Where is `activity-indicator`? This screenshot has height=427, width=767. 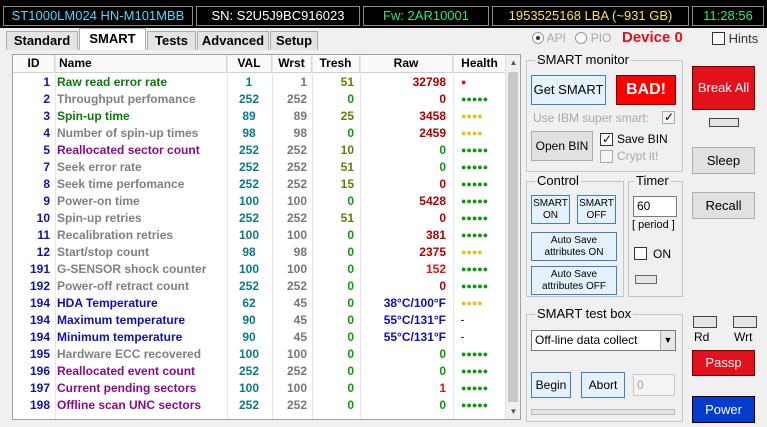 activity-indicator is located at coordinates (724, 122).